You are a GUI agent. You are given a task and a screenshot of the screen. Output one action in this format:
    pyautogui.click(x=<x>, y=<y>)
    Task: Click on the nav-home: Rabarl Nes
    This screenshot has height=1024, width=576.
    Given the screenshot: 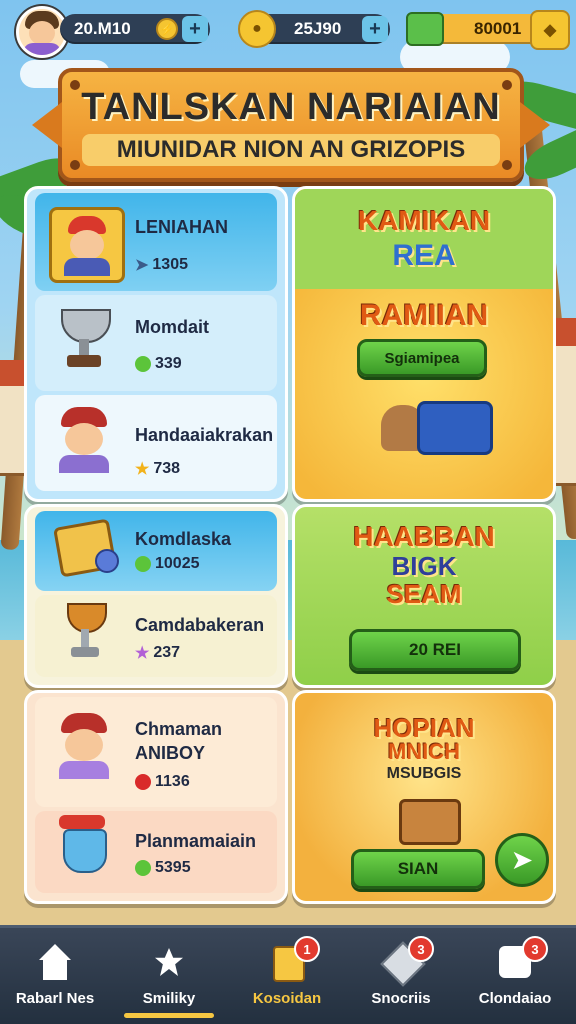 What is the action you would take?
    pyautogui.click(x=55, y=979)
    